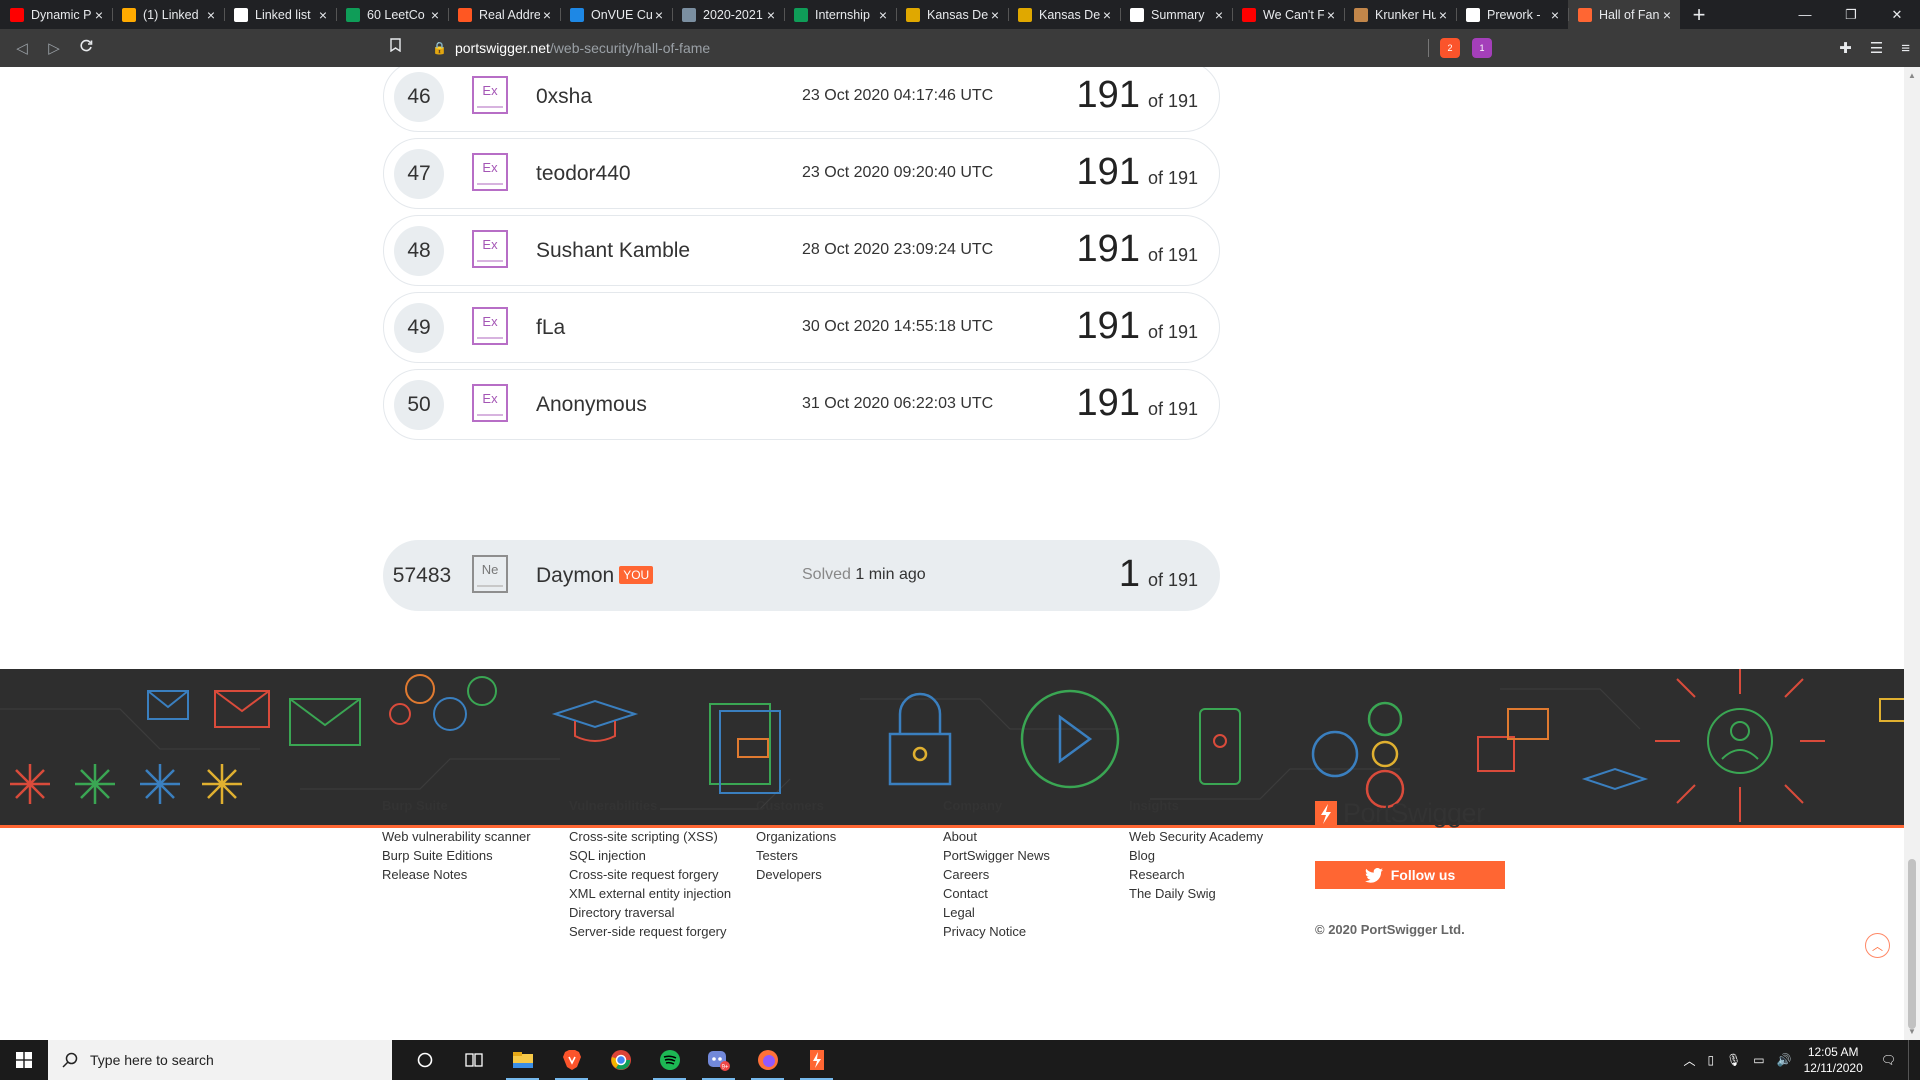 The height and width of the screenshot is (1080, 1920). Describe the element at coordinates (24, 1060) in the screenshot. I see `start-button` at that location.